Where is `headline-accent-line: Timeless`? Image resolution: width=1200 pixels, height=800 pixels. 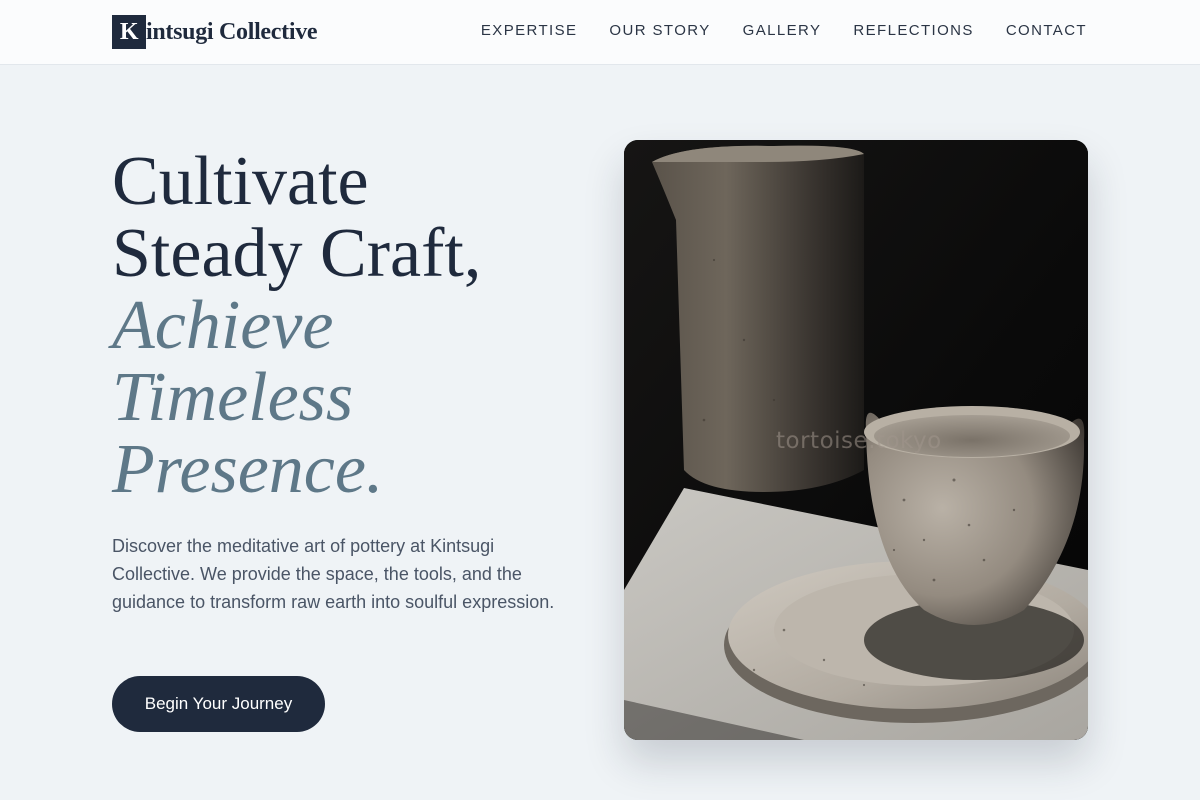 headline-accent-line: Timeless is located at coordinates (233, 397).